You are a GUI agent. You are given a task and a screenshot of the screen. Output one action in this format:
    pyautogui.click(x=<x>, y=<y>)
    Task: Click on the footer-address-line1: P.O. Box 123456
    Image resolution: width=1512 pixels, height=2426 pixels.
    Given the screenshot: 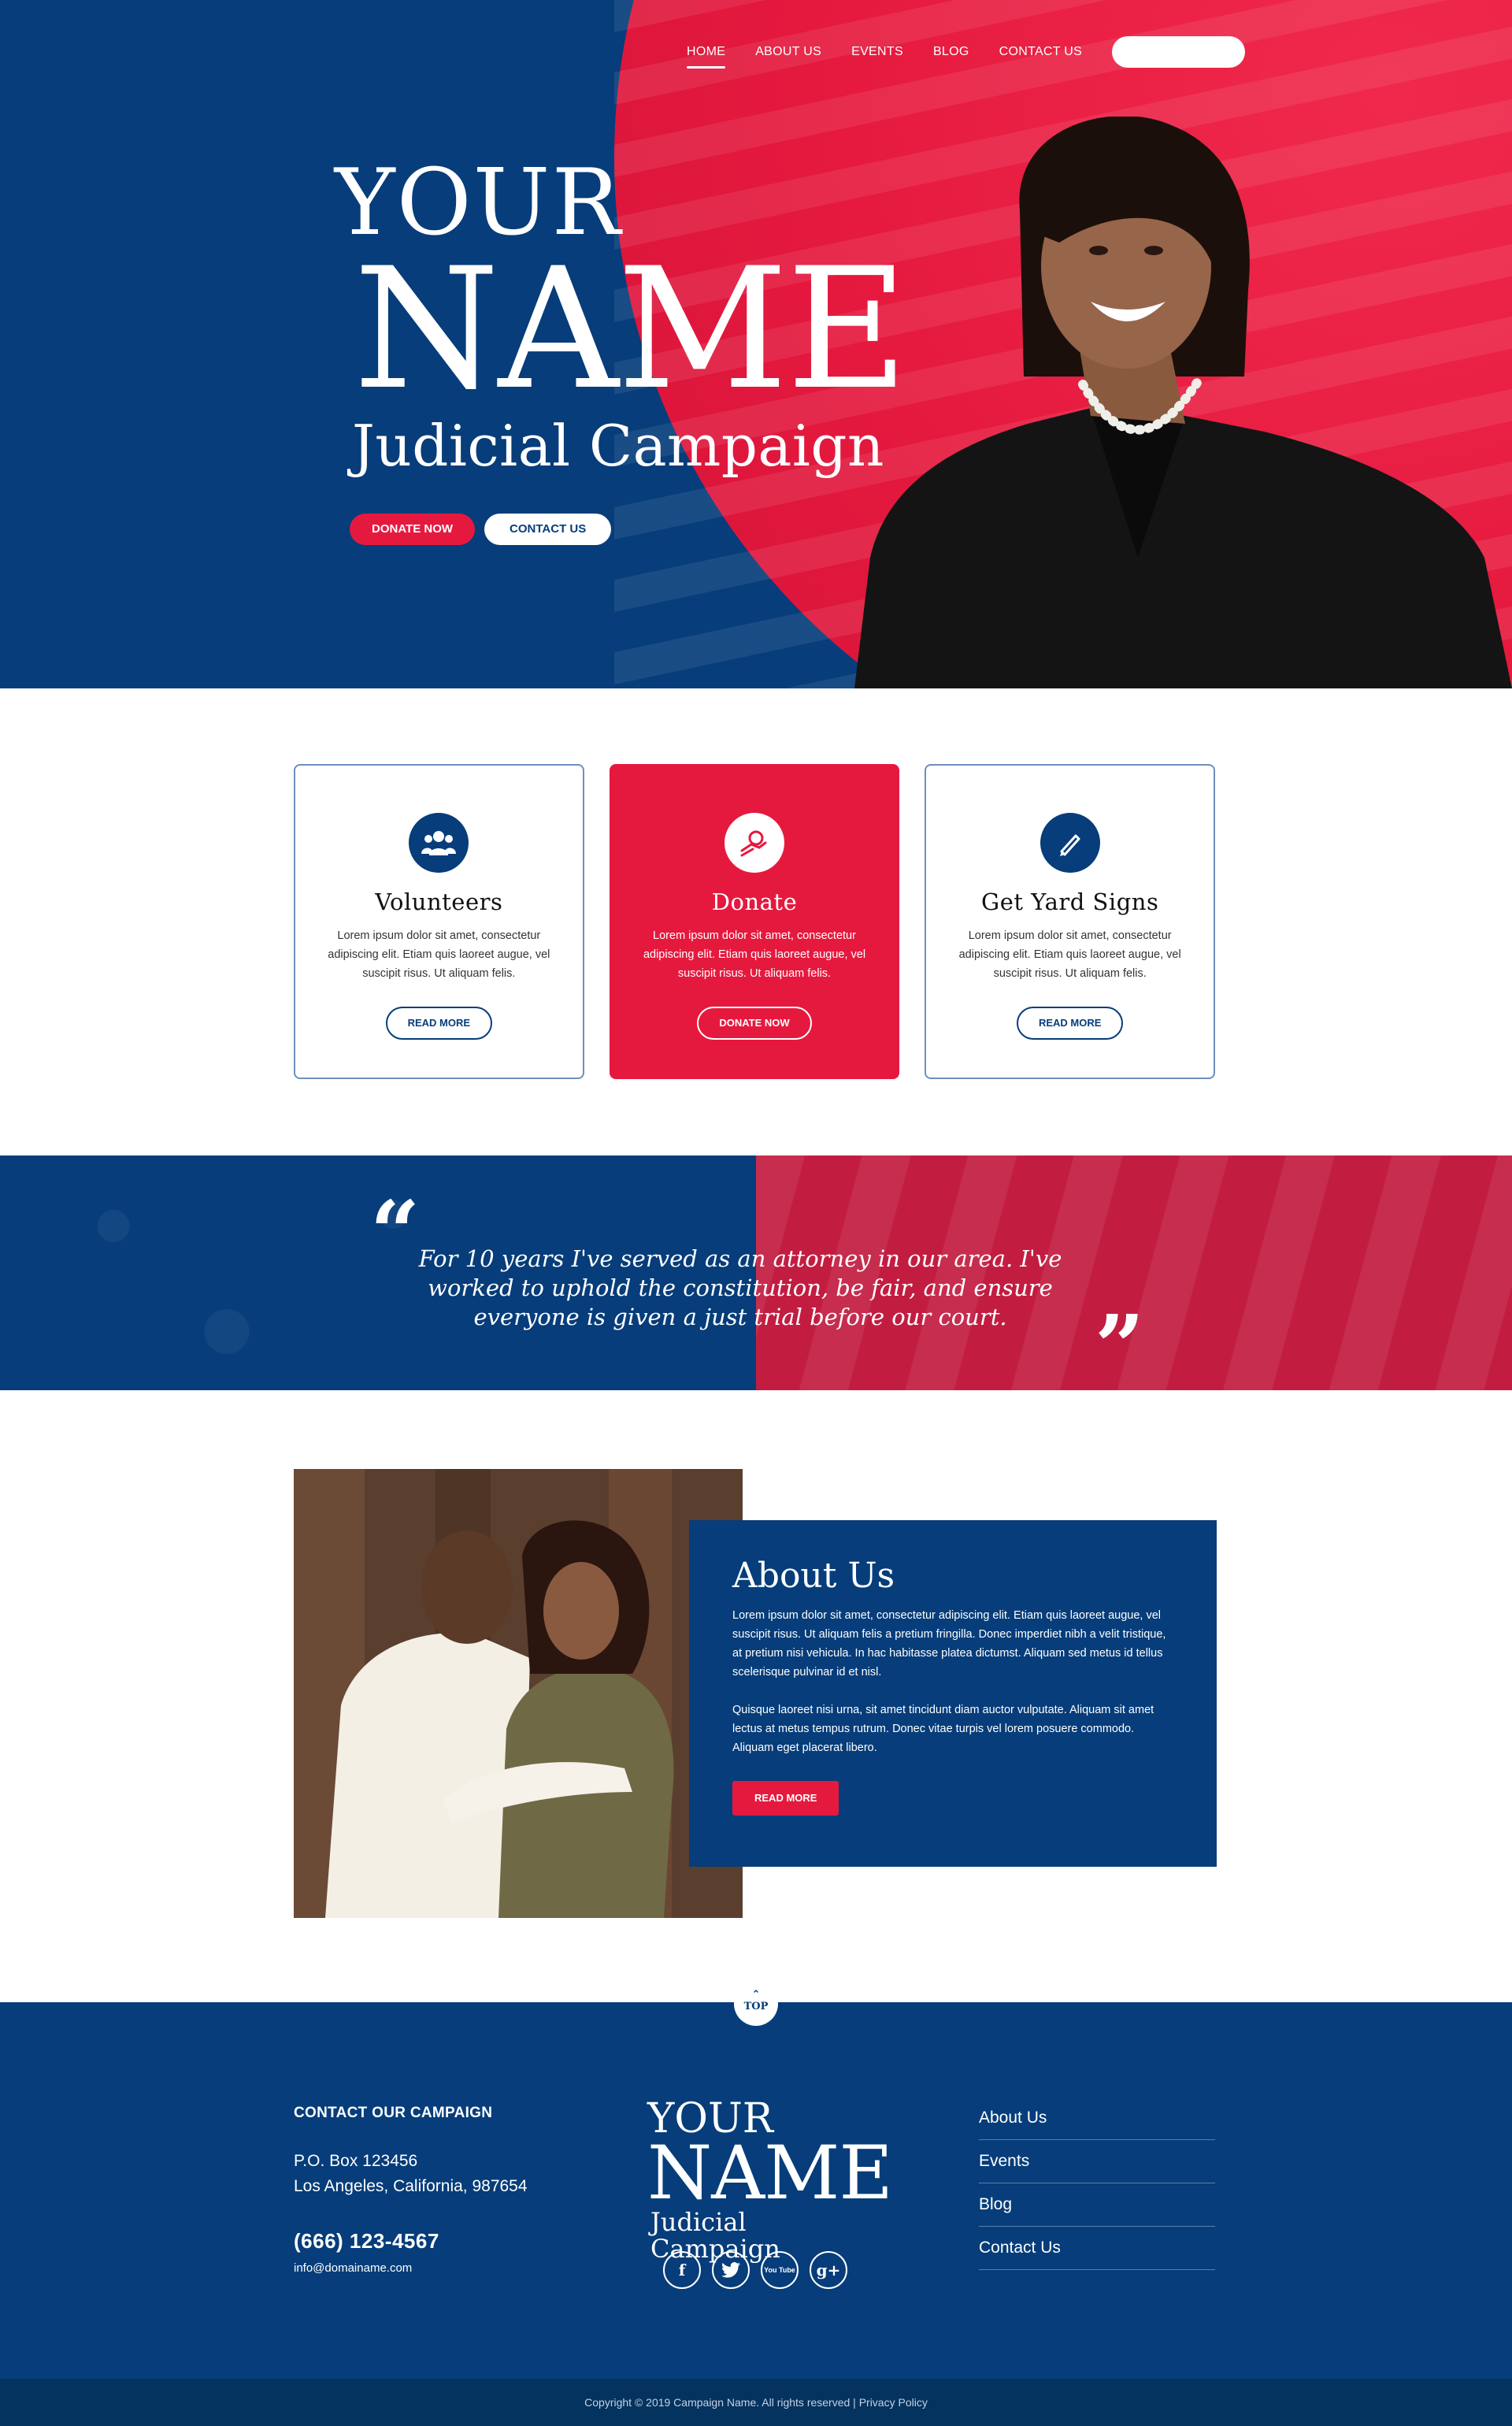 What is the action you would take?
    pyautogui.click(x=356, y=2161)
    